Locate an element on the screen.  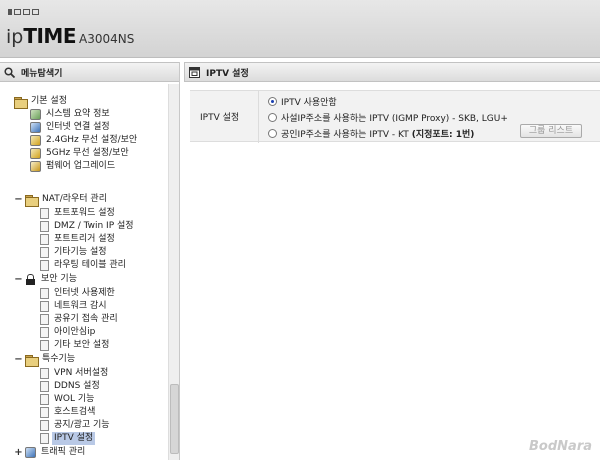
tree-item-label: 2.4GHz 무선 설정/보안 is located at coordinates (92, 140).